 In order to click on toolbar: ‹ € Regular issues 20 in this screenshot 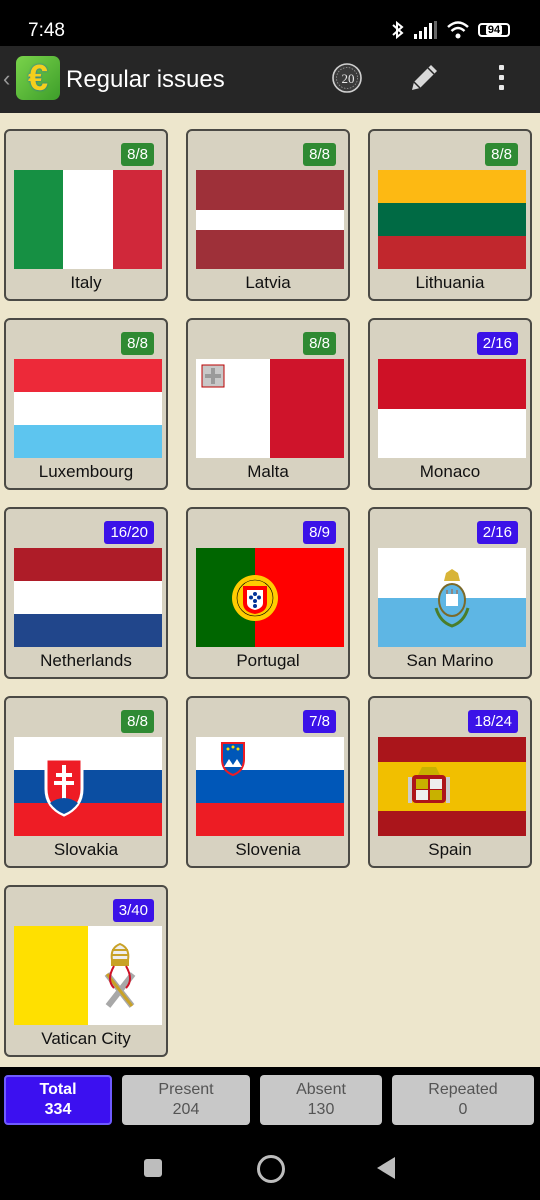, I will do `click(270, 79)`.